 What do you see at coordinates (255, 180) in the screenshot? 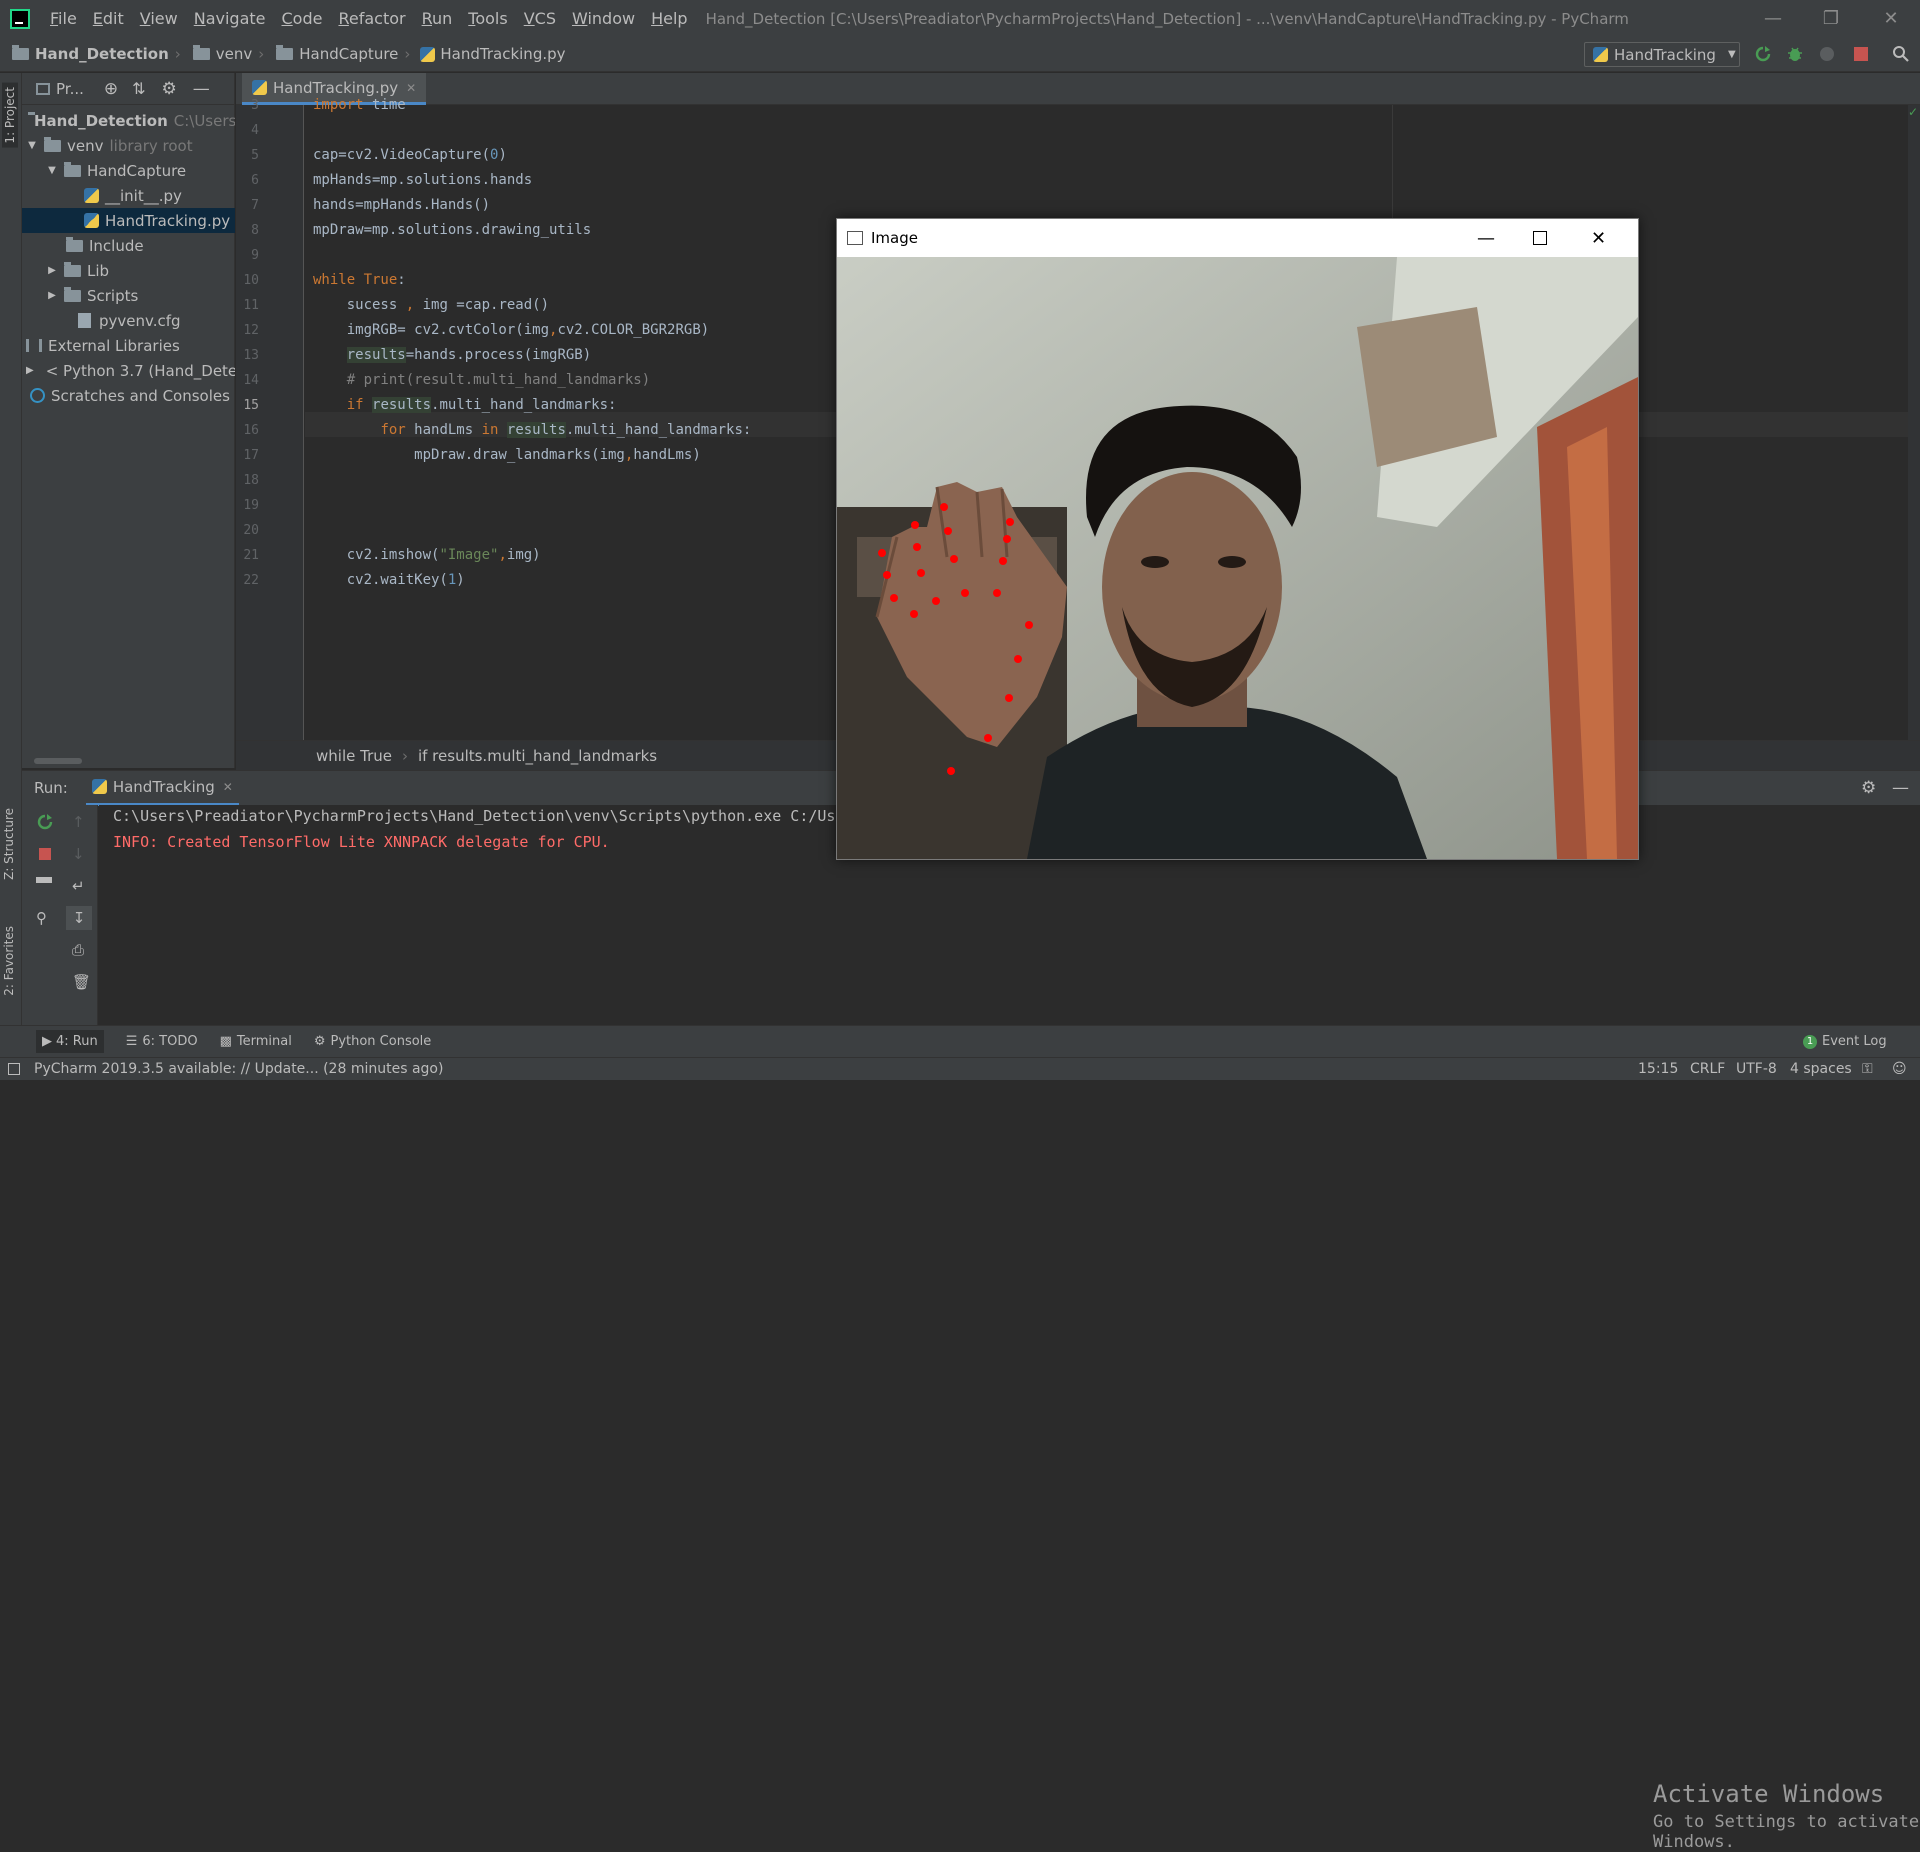
I see `line-number: 6` at bounding box center [255, 180].